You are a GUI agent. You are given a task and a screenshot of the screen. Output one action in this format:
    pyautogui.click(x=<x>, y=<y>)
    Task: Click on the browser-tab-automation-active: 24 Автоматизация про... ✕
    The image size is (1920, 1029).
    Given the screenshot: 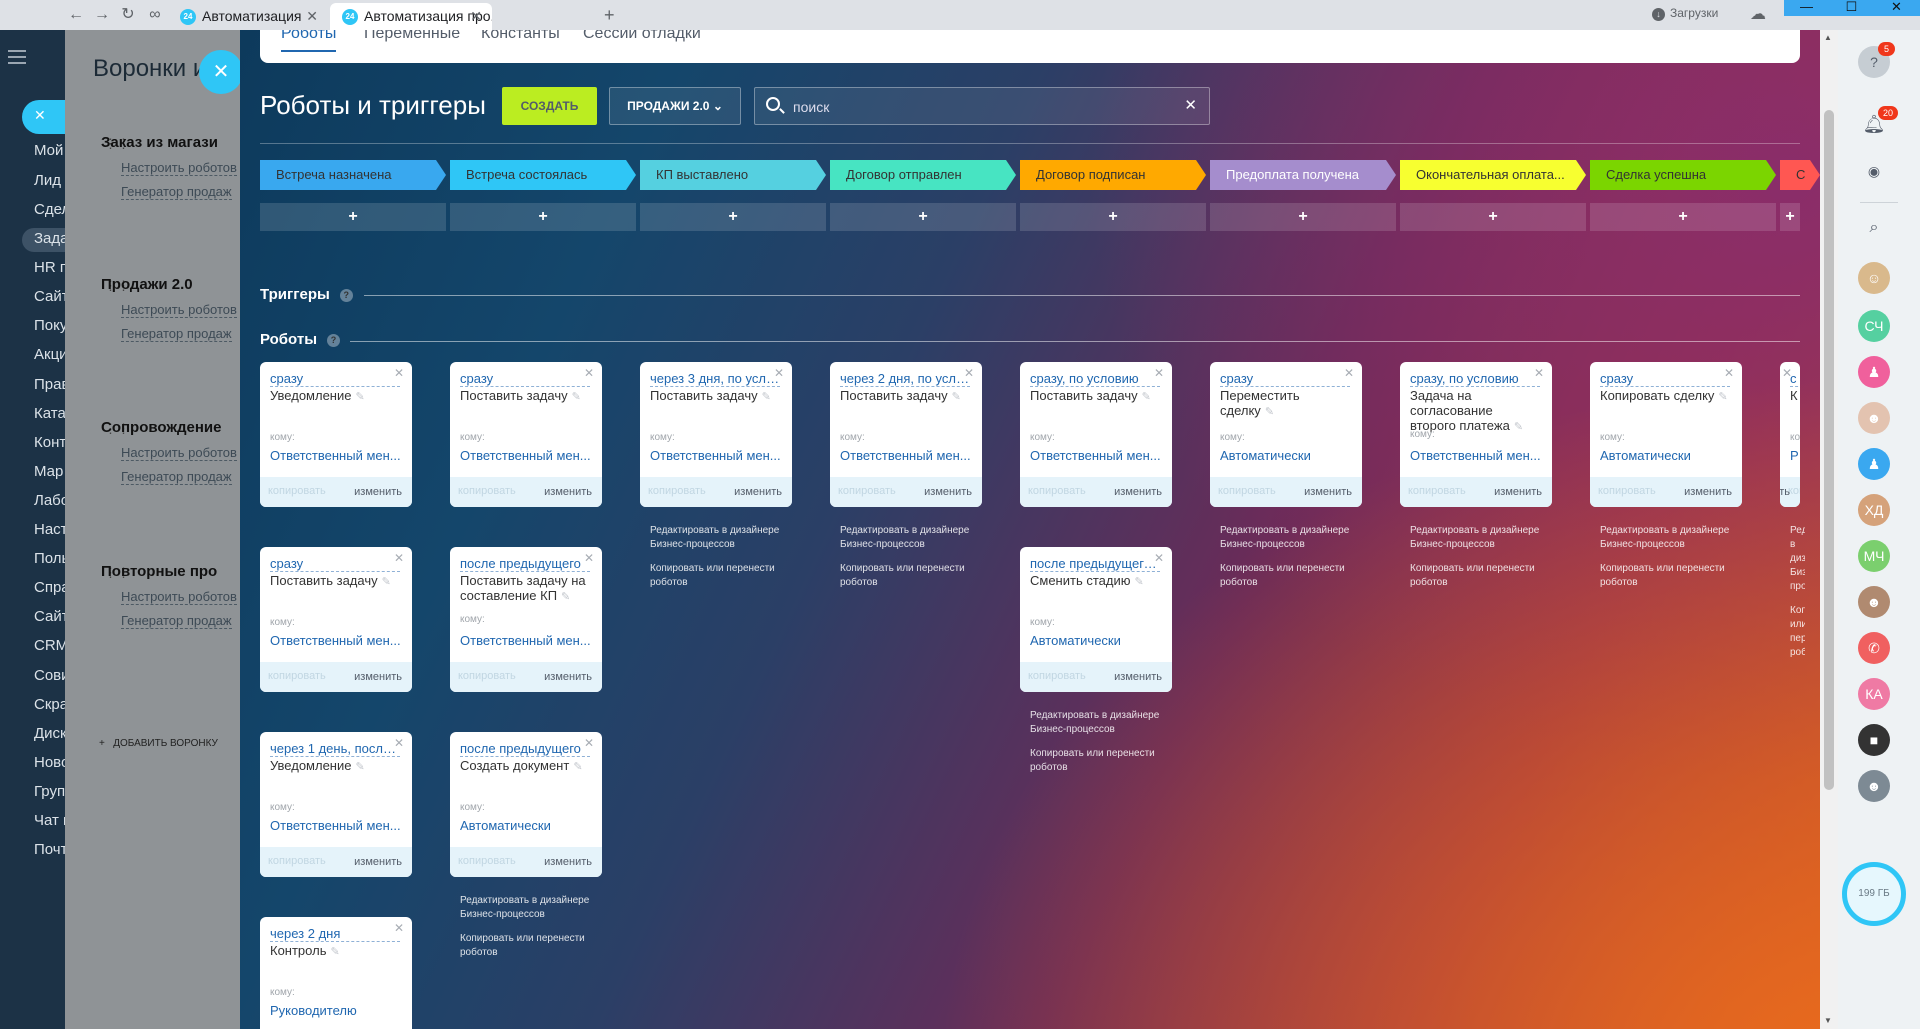 What is the action you would take?
    pyautogui.click(x=411, y=16)
    